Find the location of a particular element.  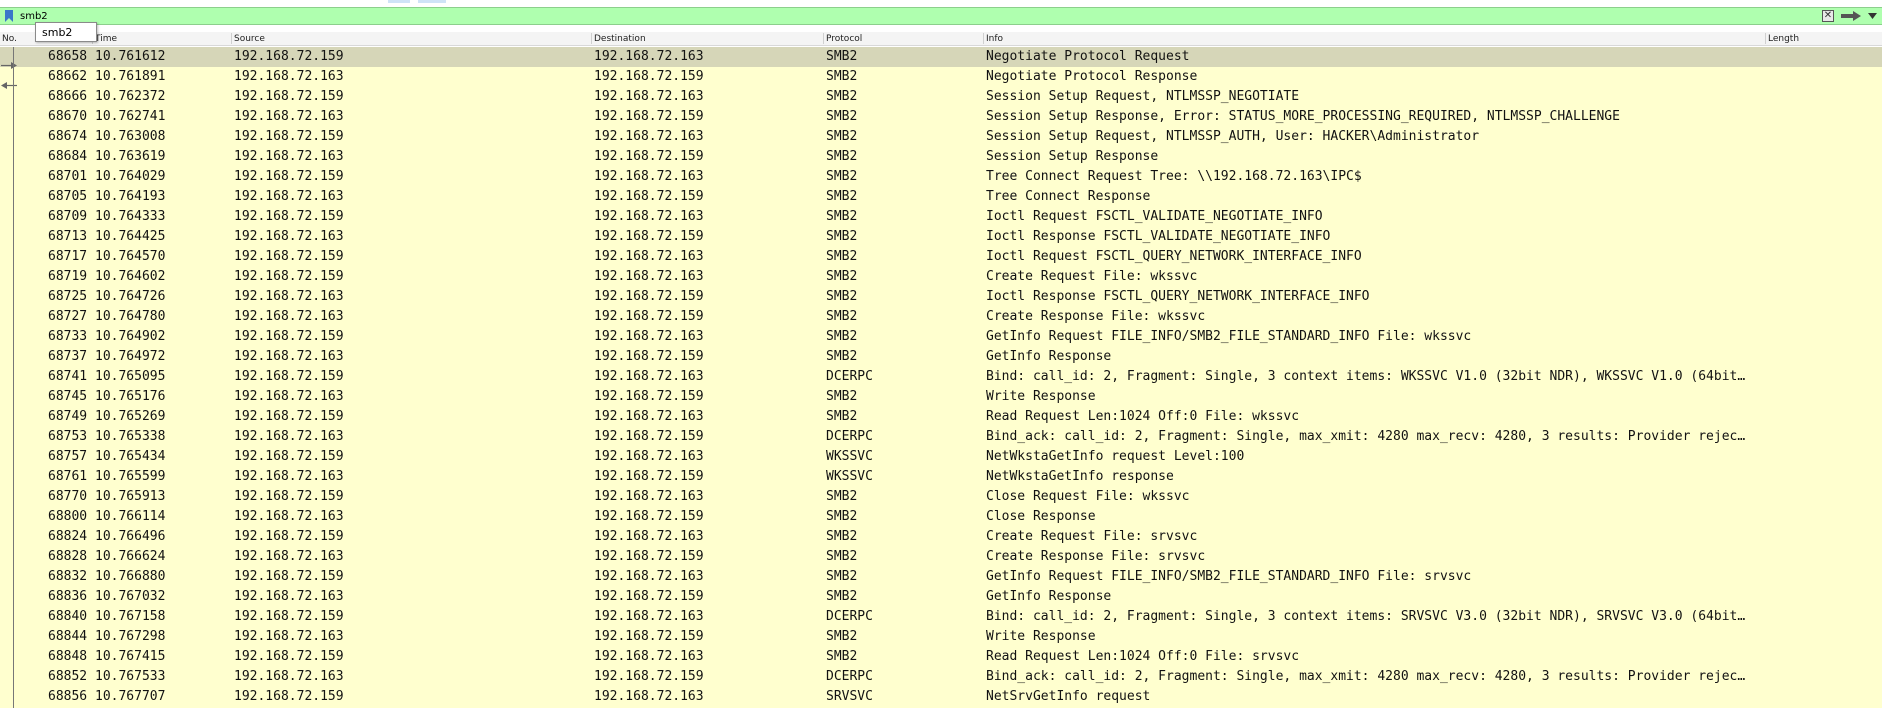

arrow-right-icon is located at coordinates (1851, 16).